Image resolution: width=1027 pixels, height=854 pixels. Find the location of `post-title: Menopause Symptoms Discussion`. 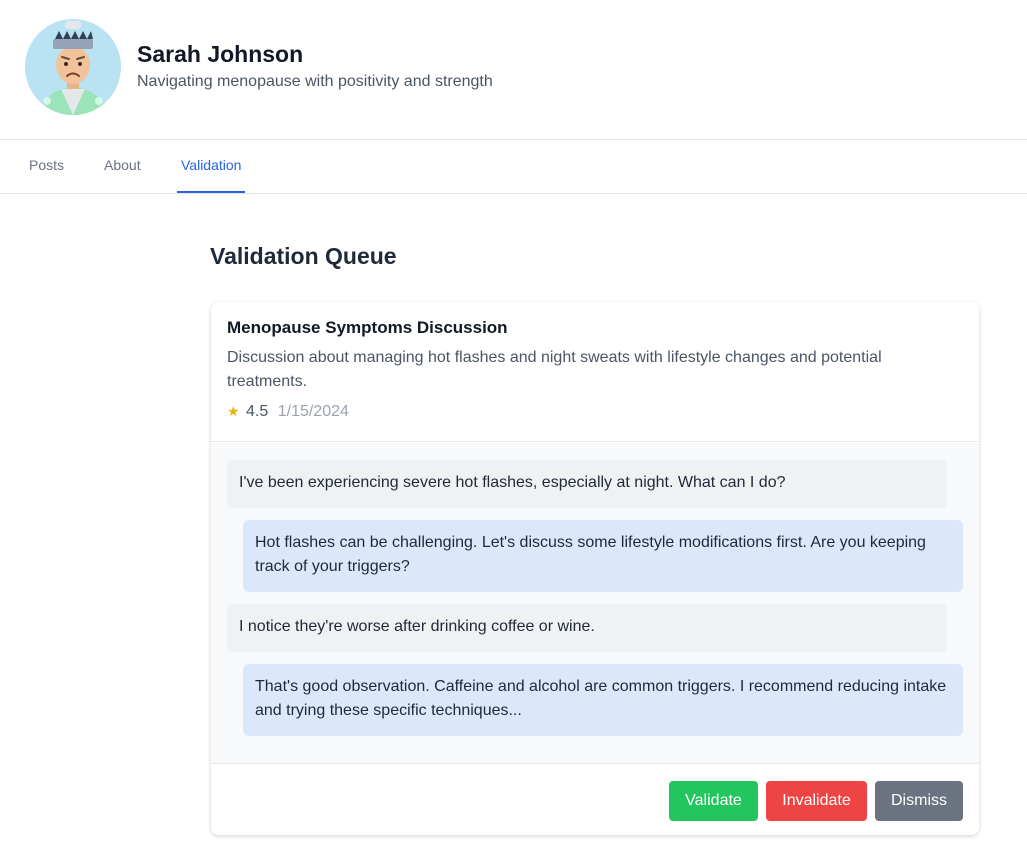

post-title: Menopause Symptoms Discussion is located at coordinates (367, 327).